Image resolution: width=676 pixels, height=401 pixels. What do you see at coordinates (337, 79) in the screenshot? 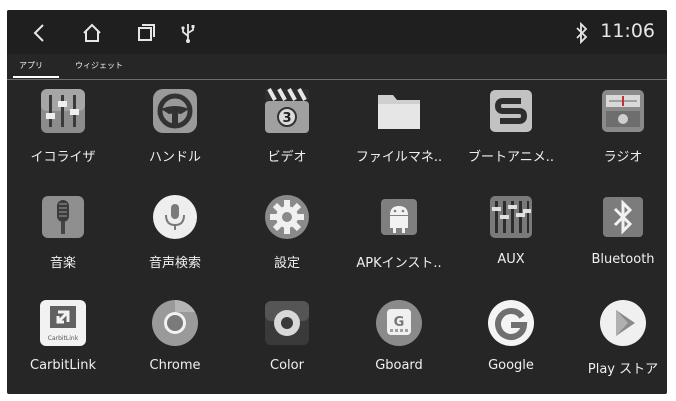
I see `tab-divider` at bounding box center [337, 79].